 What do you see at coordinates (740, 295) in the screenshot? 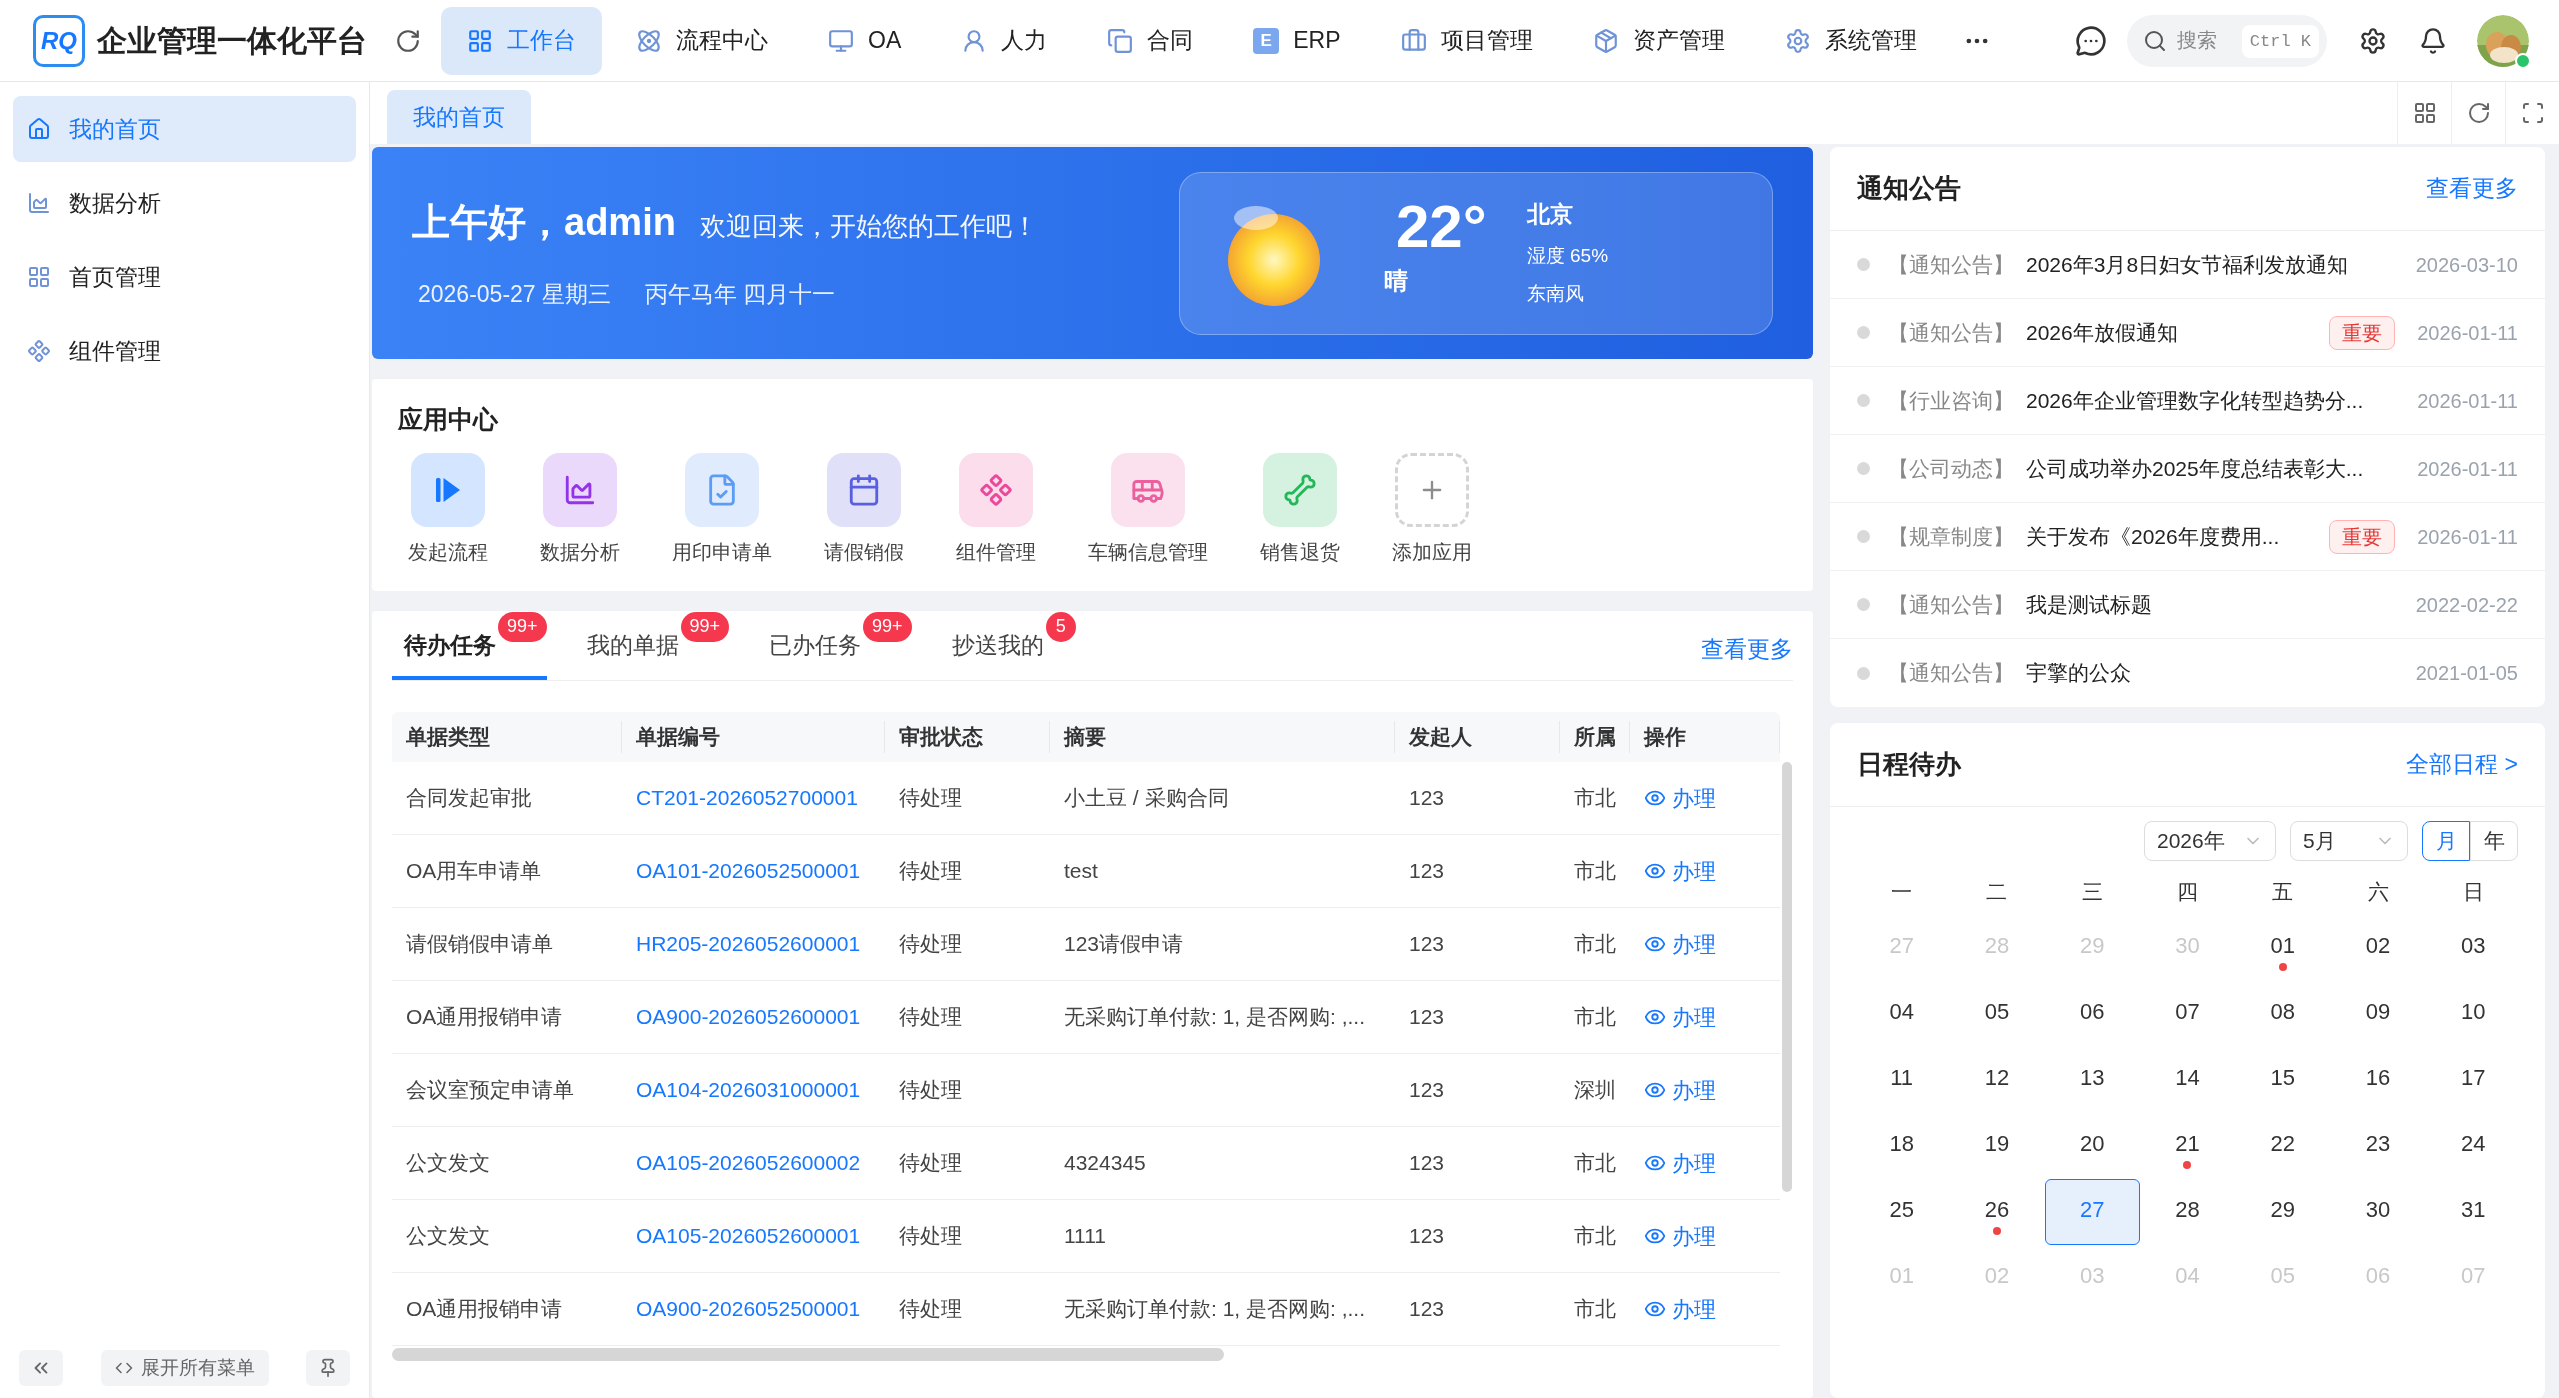
I see `lunar-date: 丙午马年 四月十一` at bounding box center [740, 295].